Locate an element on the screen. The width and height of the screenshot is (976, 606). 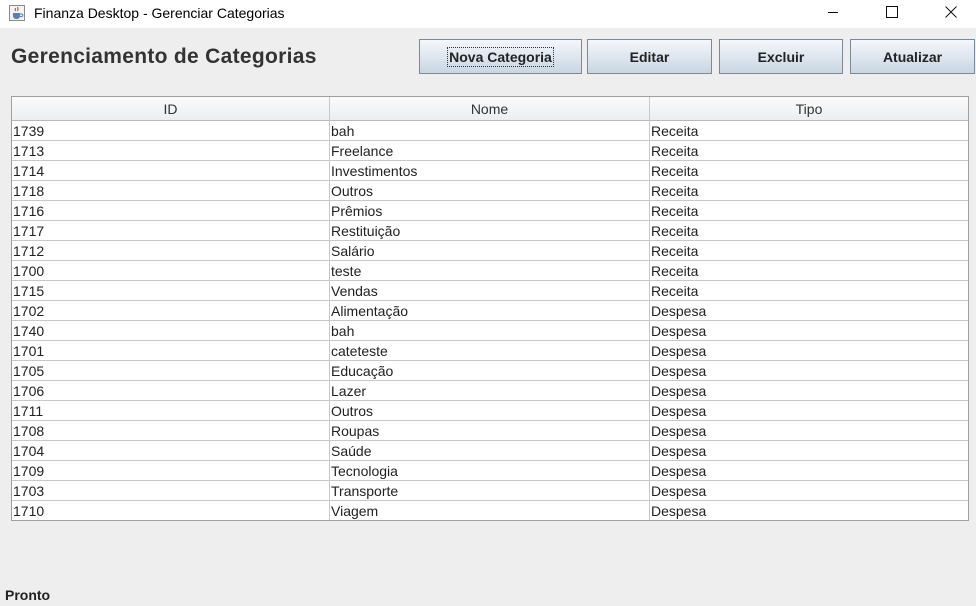
table-row: 1706 Lazer Despesa is located at coordinates (490, 391).